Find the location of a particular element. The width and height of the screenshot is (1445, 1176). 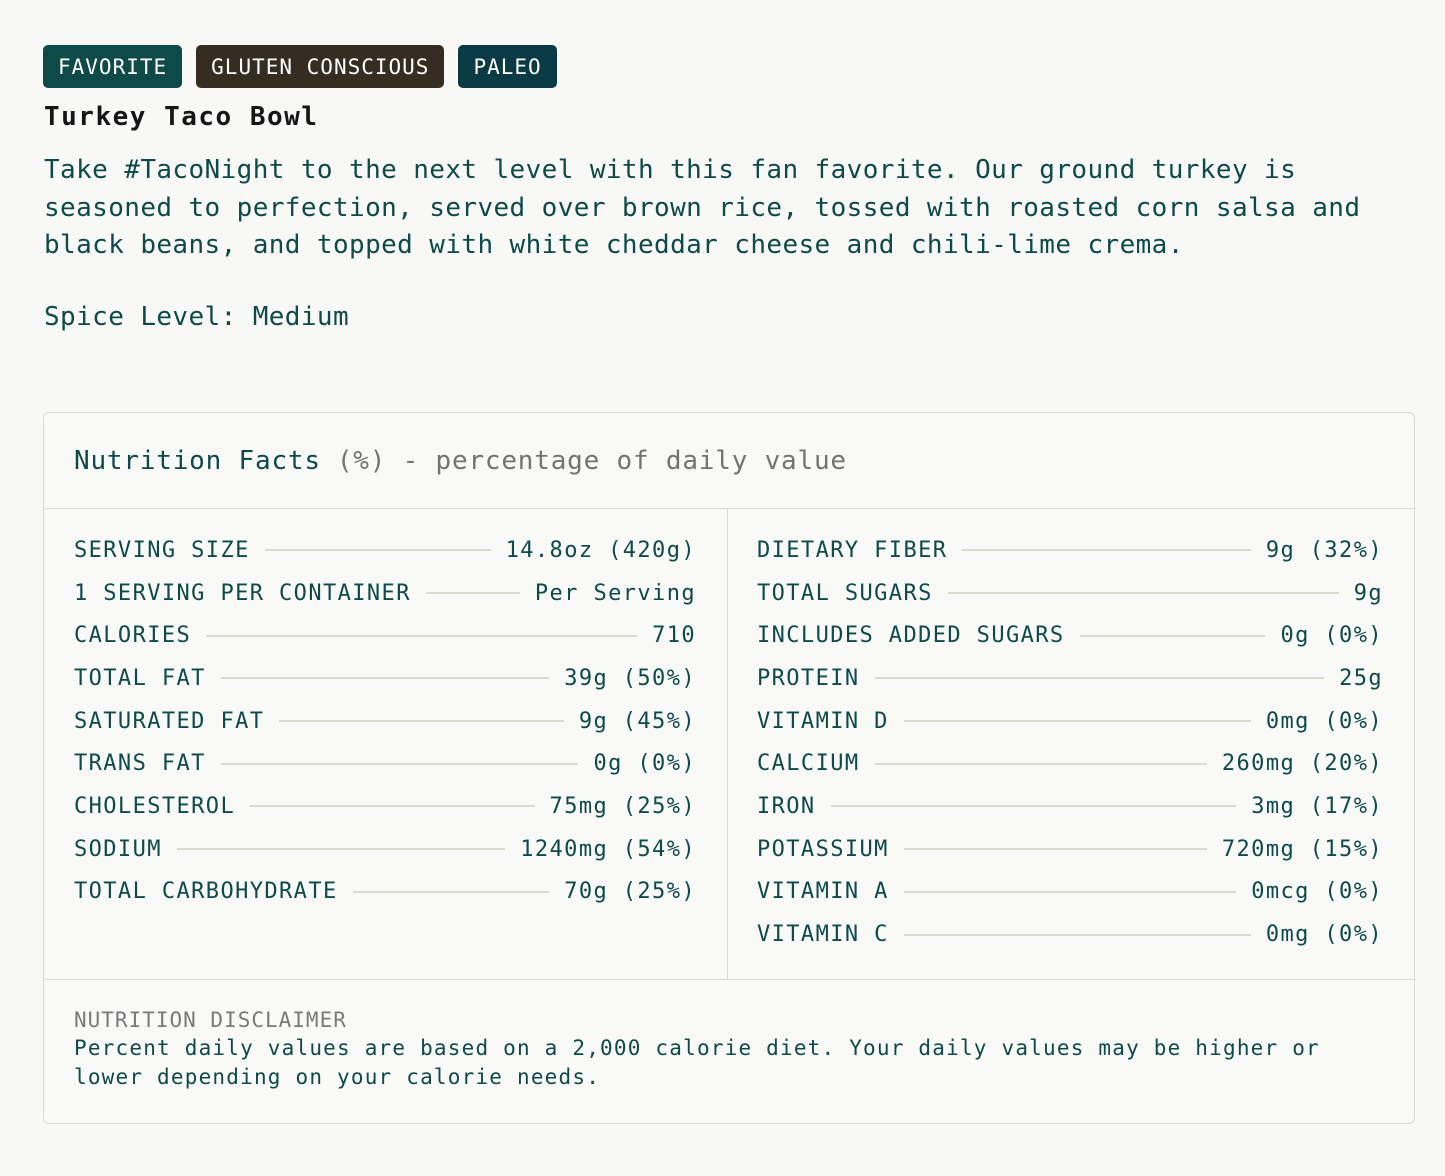

nutrient-row: TRANS FAT 0g (0%) is located at coordinates (385, 763).